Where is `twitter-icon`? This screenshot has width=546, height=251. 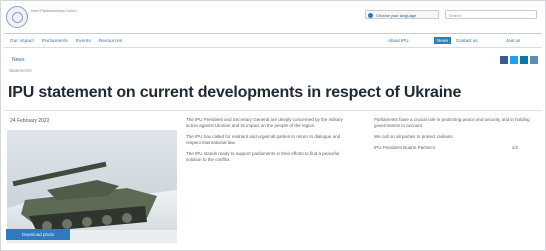
twitter-icon is located at coordinates (514, 60).